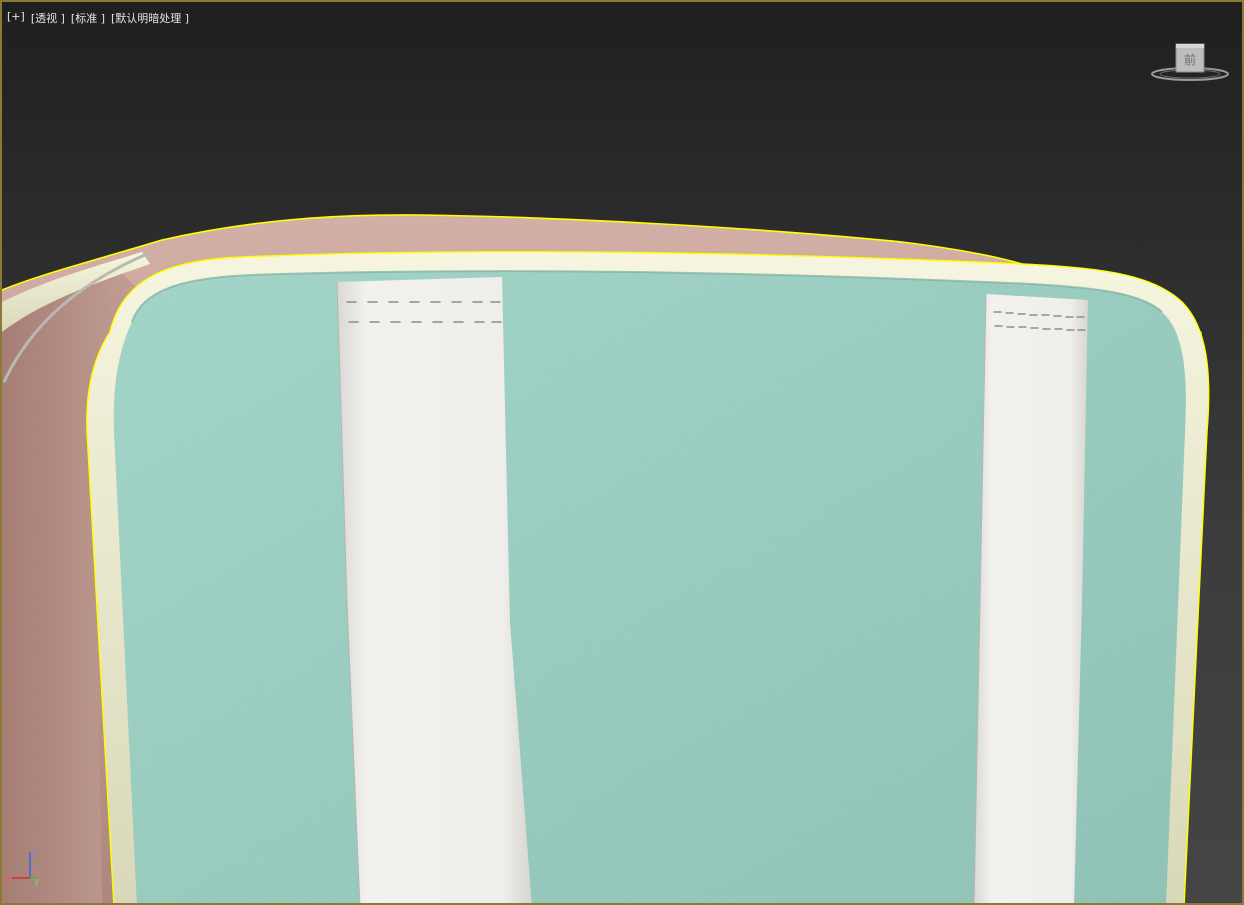 The height and width of the screenshot is (905, 1244). What do you see at coordinates (48, 18) in the screenshot?
I see `viewport-menu-pov: [透视 ]` at bounding box center [48, 18].